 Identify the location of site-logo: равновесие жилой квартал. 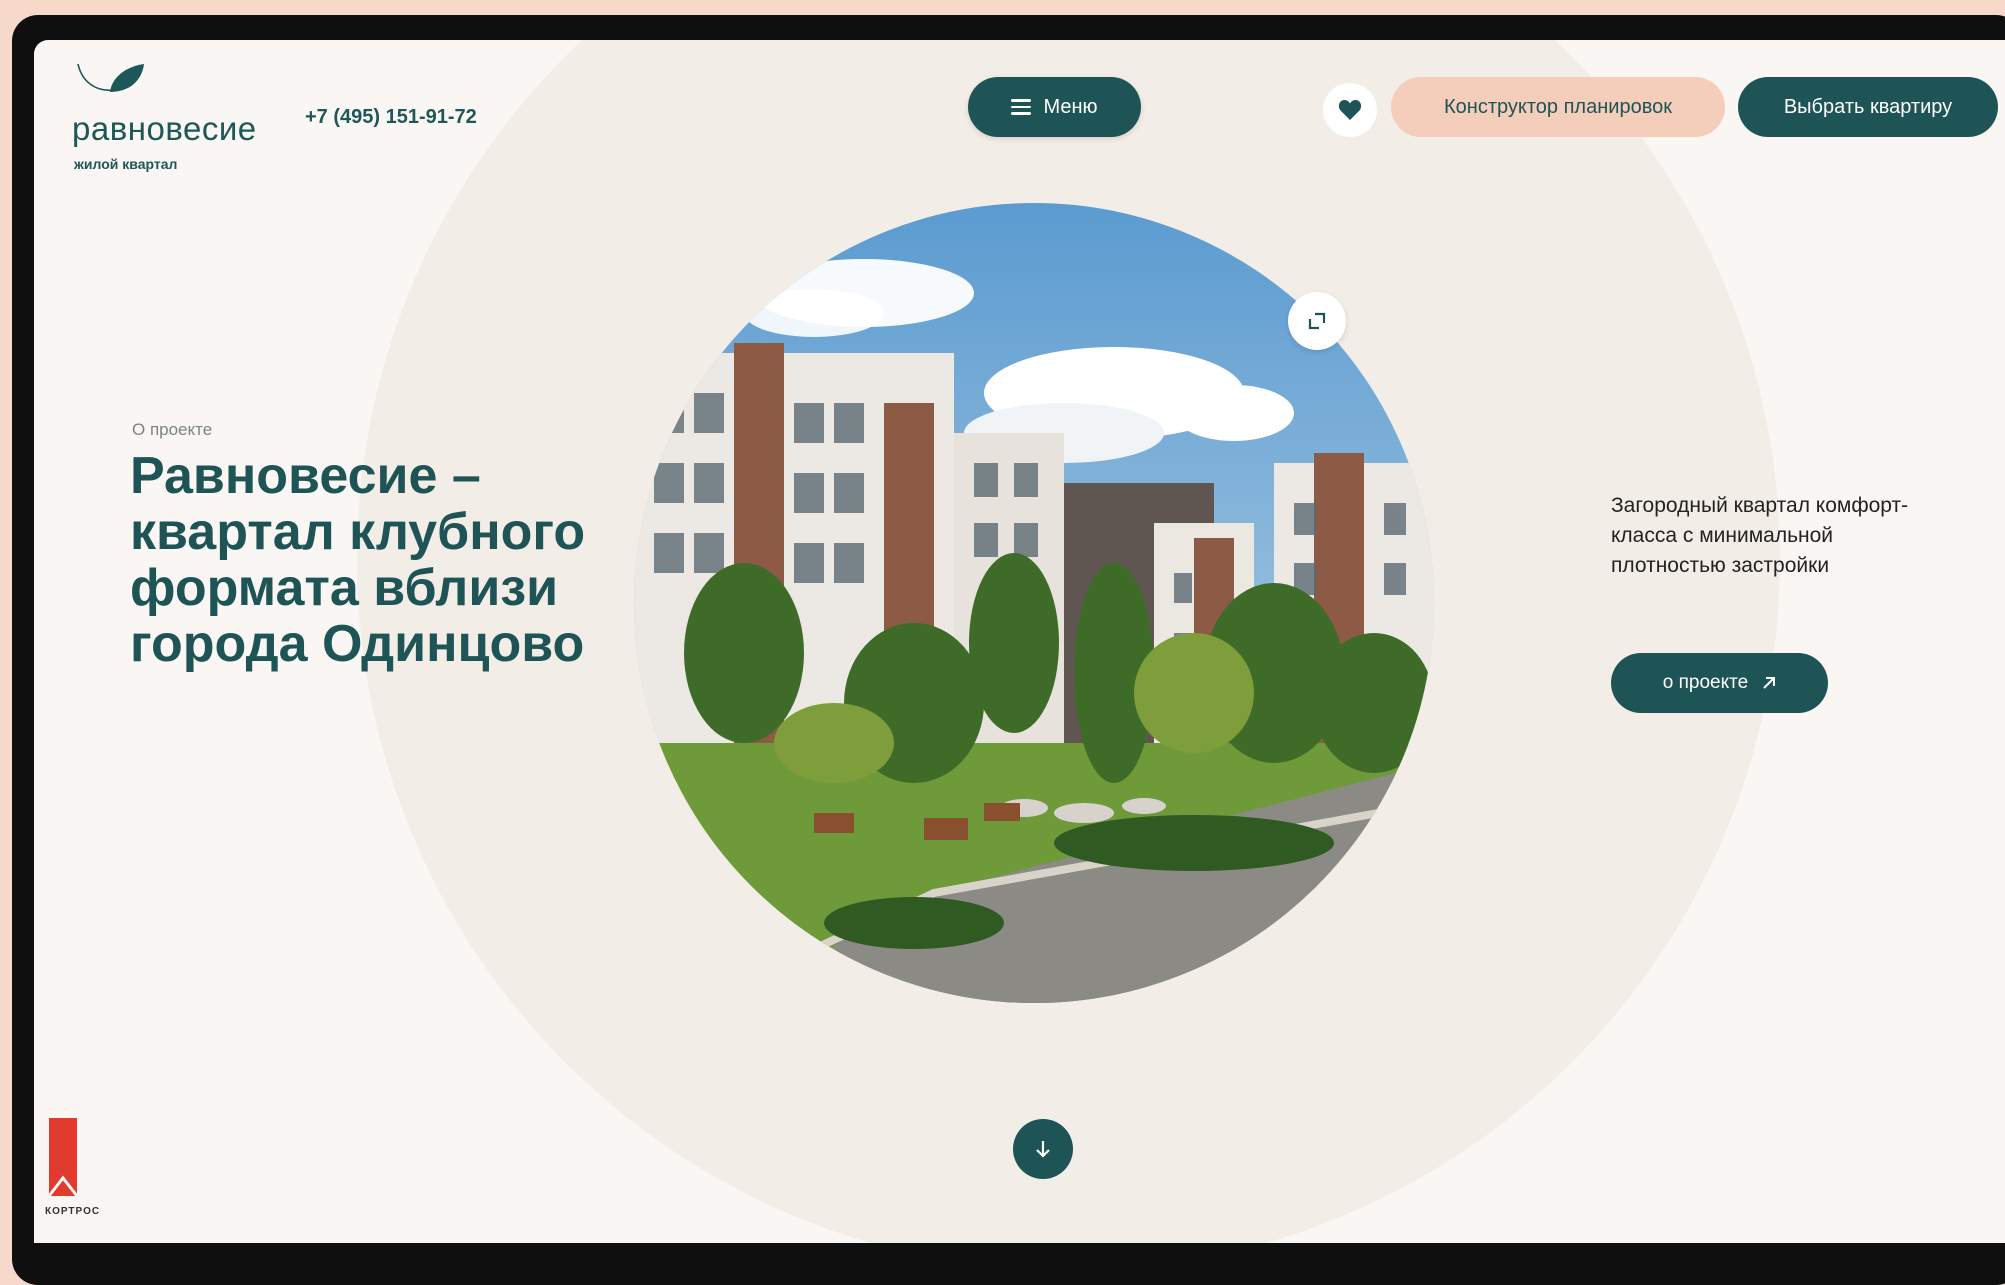
(187, 120).